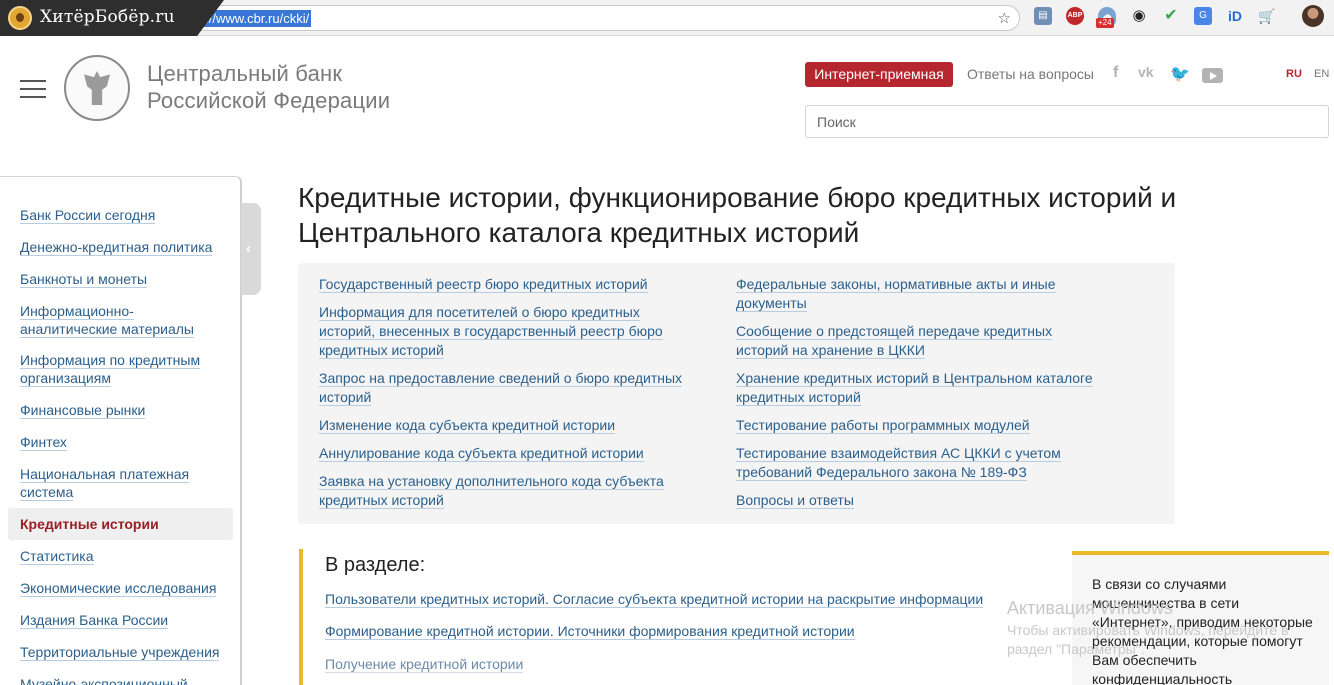 The height and width of the screenshot is (685, 1334). Describe the element at coordinates (1321, 74) in the screenshot. I see `lang-en-link: EN` at that location.